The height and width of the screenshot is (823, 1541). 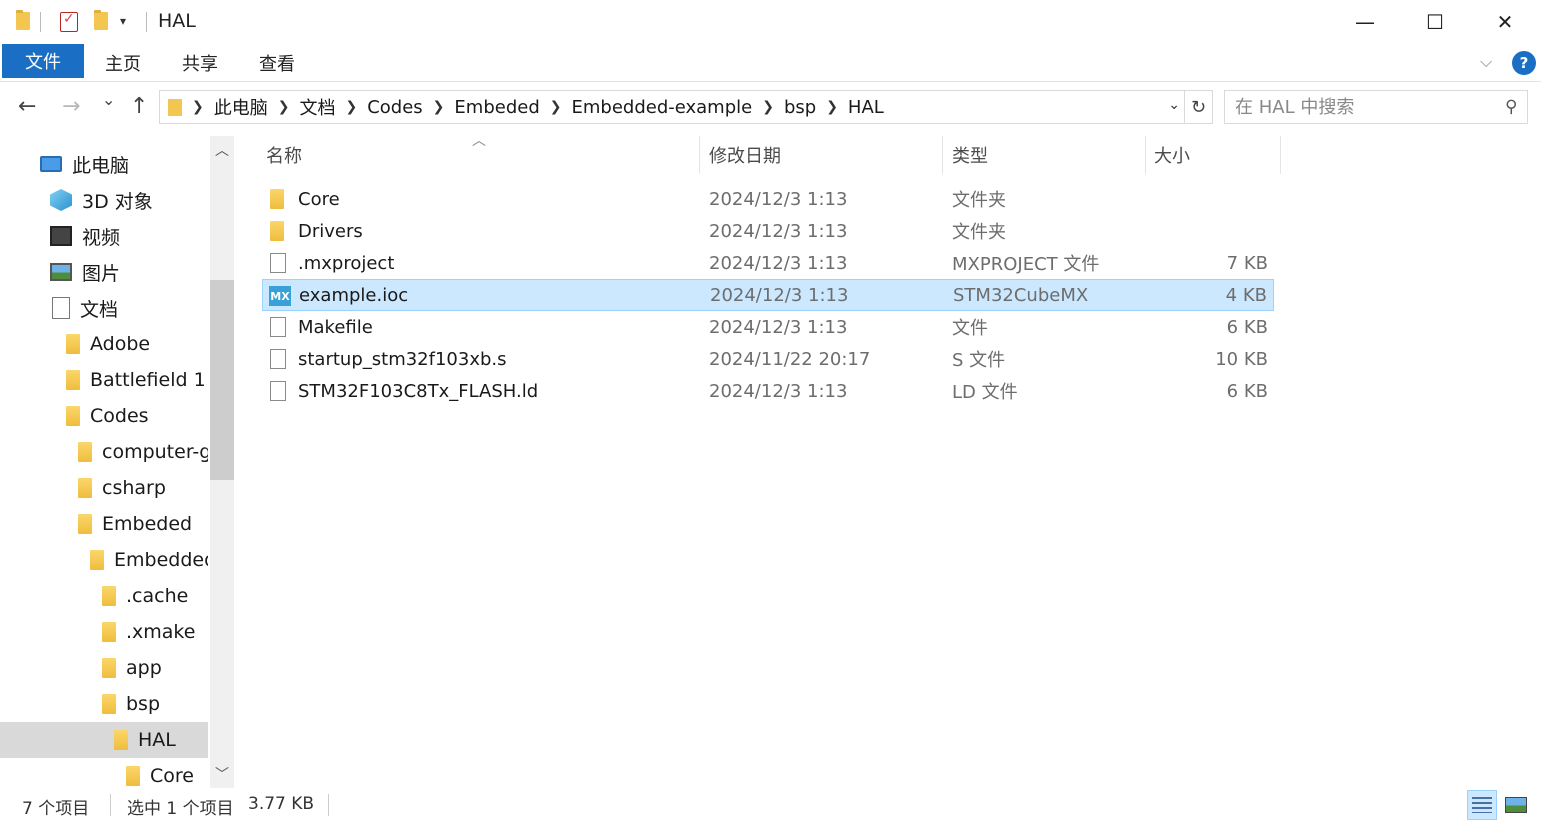 What do you see at coordinates (104, 344) in the screenshot?
I see `sidebar-item-adobe: Adobe` at bounding box center [104, 344].